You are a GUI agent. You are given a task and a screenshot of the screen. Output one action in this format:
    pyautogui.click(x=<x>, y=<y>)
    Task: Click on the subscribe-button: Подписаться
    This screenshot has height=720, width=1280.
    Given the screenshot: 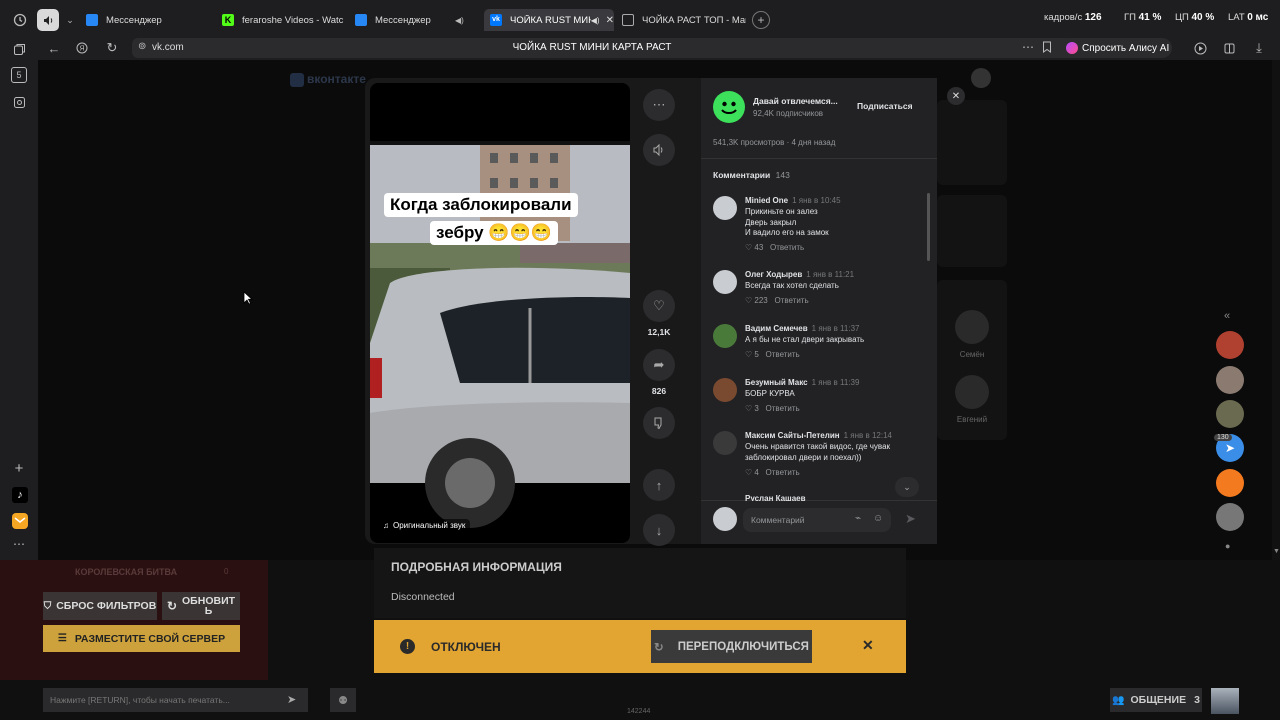 What is the action you would take?
    pyautogui.click(x=885, y=106)
    